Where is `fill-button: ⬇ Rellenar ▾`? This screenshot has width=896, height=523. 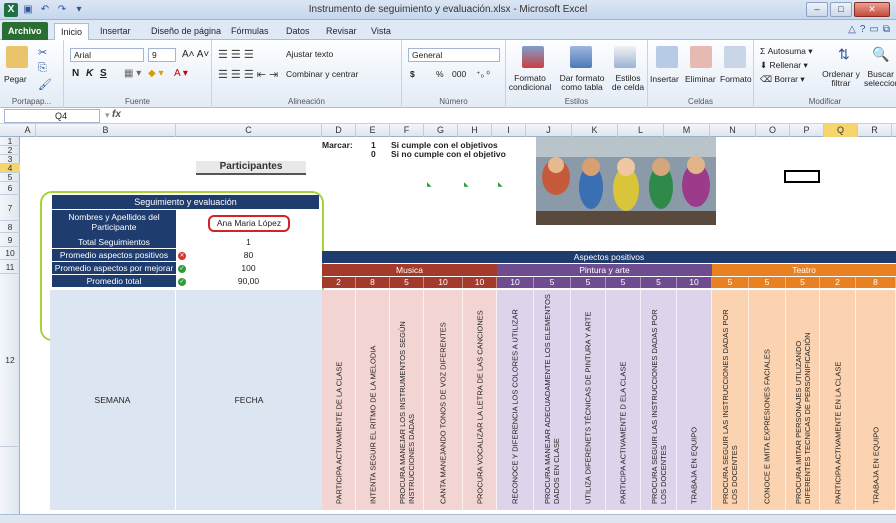 fill-button: ⬇ Rellenar ▾ is located at coordinates (784, 65).